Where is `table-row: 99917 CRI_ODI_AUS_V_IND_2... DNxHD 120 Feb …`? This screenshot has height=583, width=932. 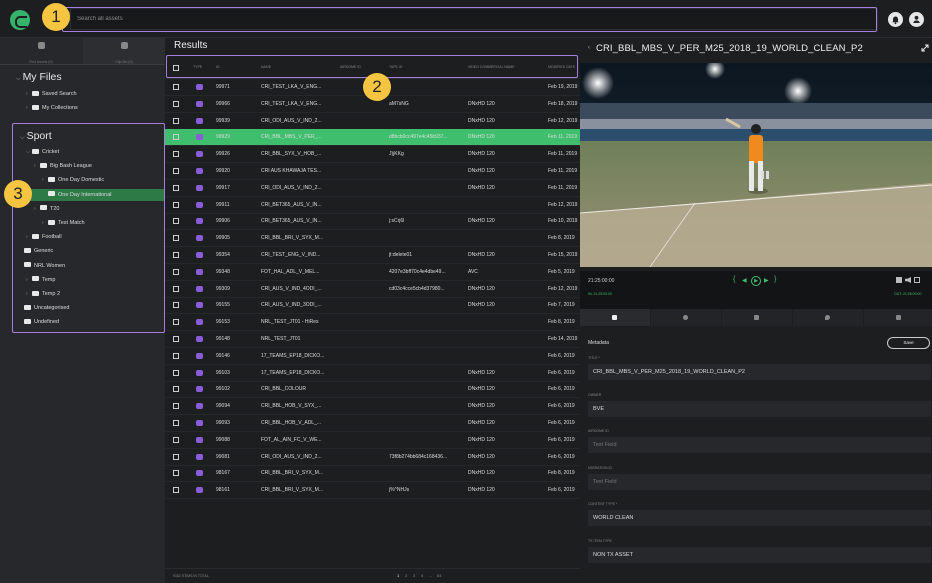 table-row: 99917 CRI_ODI_AUS_V_IND_2... DNxHD 120 Feb … is located at coordinates (372, 188).